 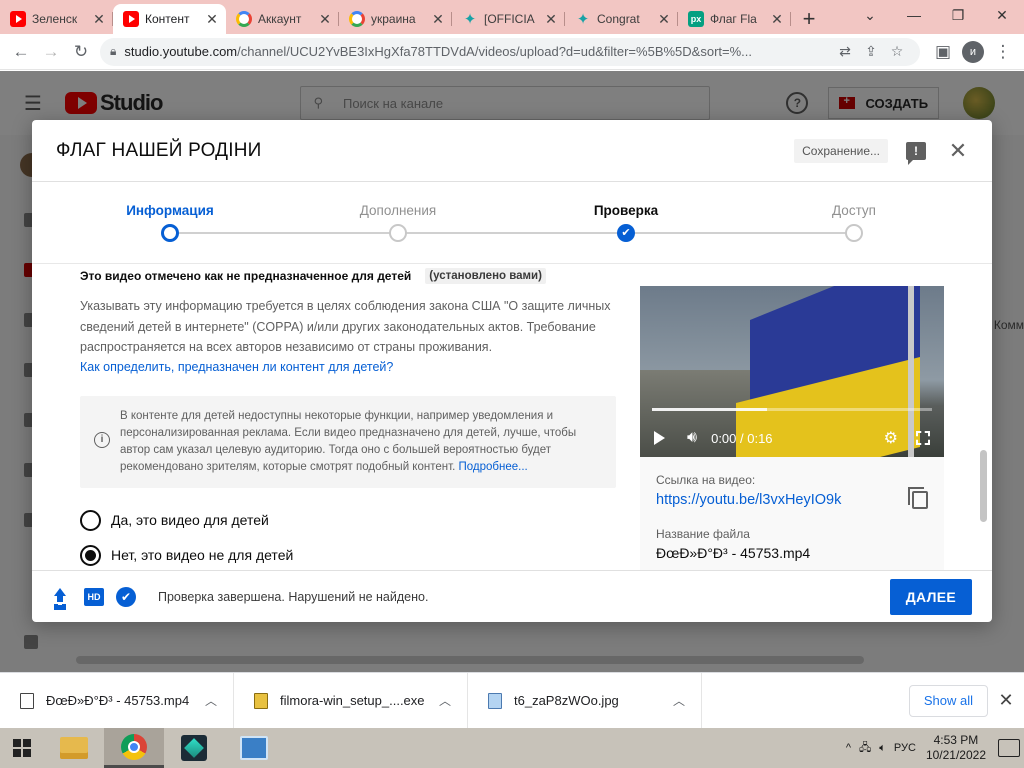 I want to click on next-button: ДАЛЕЕ, so click(x=930, y=596).